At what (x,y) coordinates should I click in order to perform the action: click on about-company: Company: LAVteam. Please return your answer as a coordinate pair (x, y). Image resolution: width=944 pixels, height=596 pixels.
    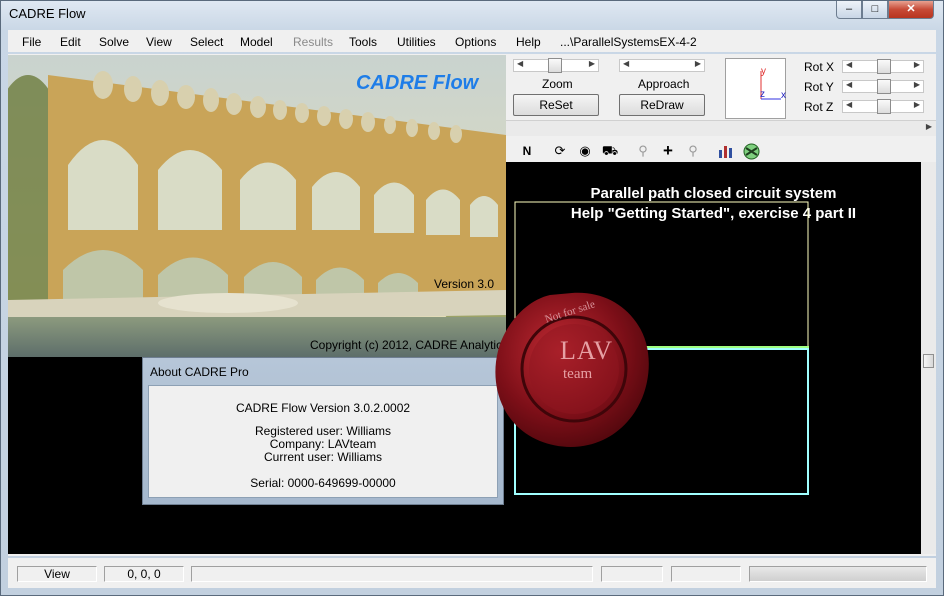
    Looking at the image, I should click on (323, 444).